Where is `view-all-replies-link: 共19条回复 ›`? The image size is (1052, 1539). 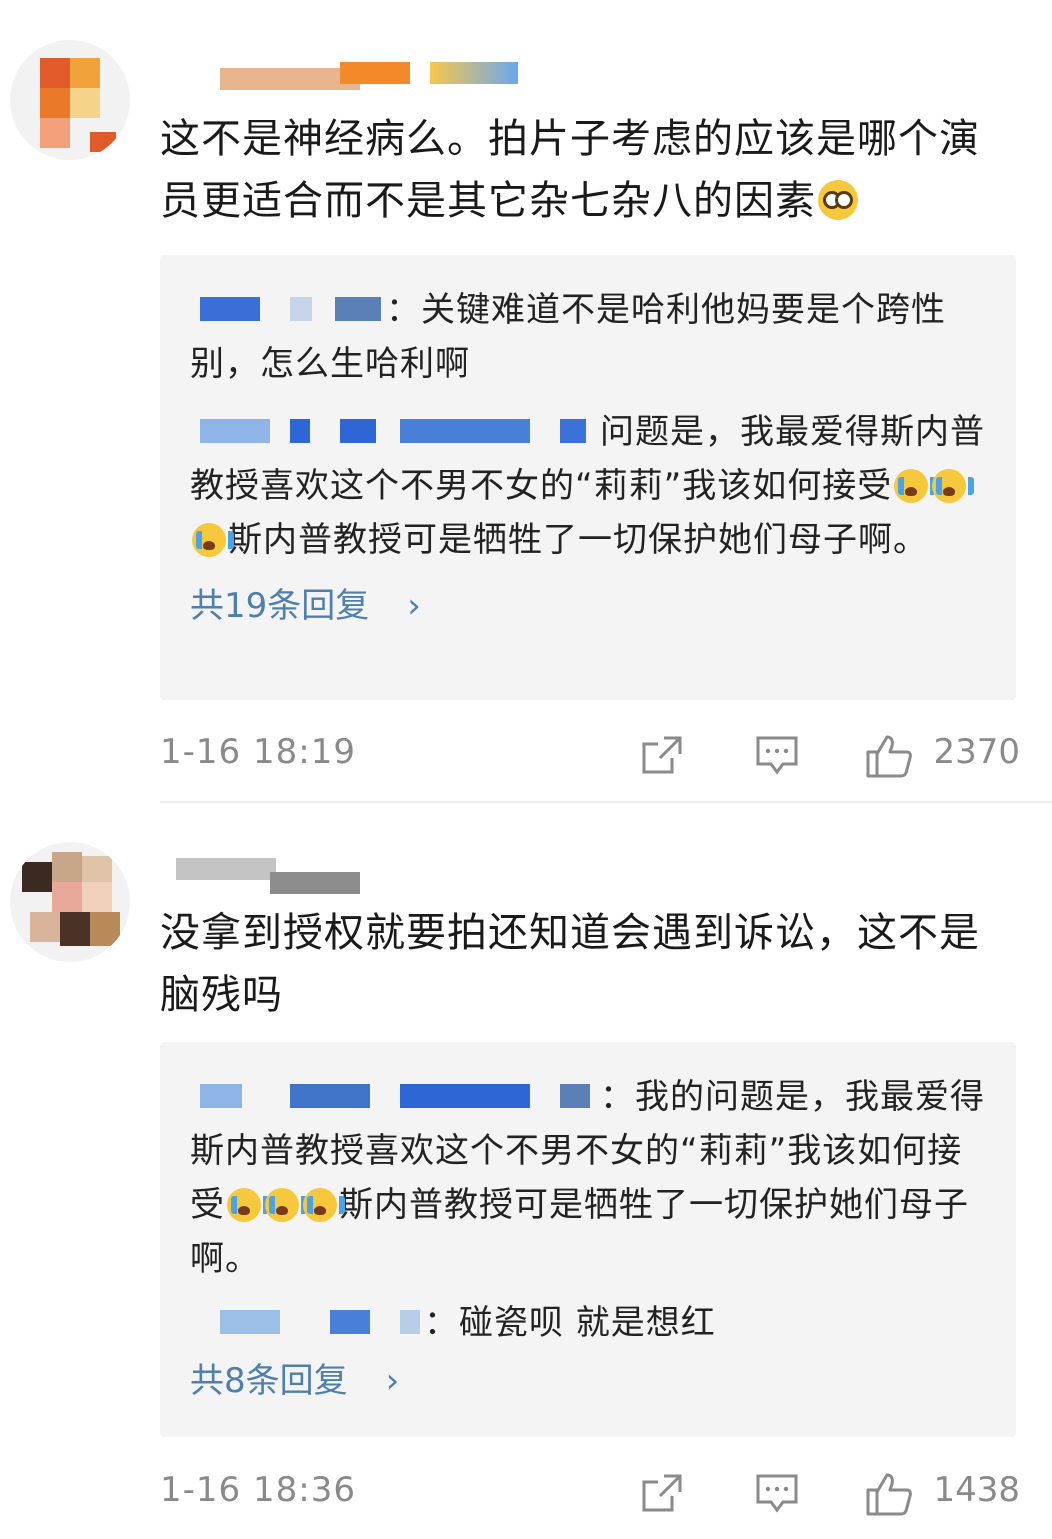 view-all-replies-link: 共19条回复 › is located at coordinates (588, 606).